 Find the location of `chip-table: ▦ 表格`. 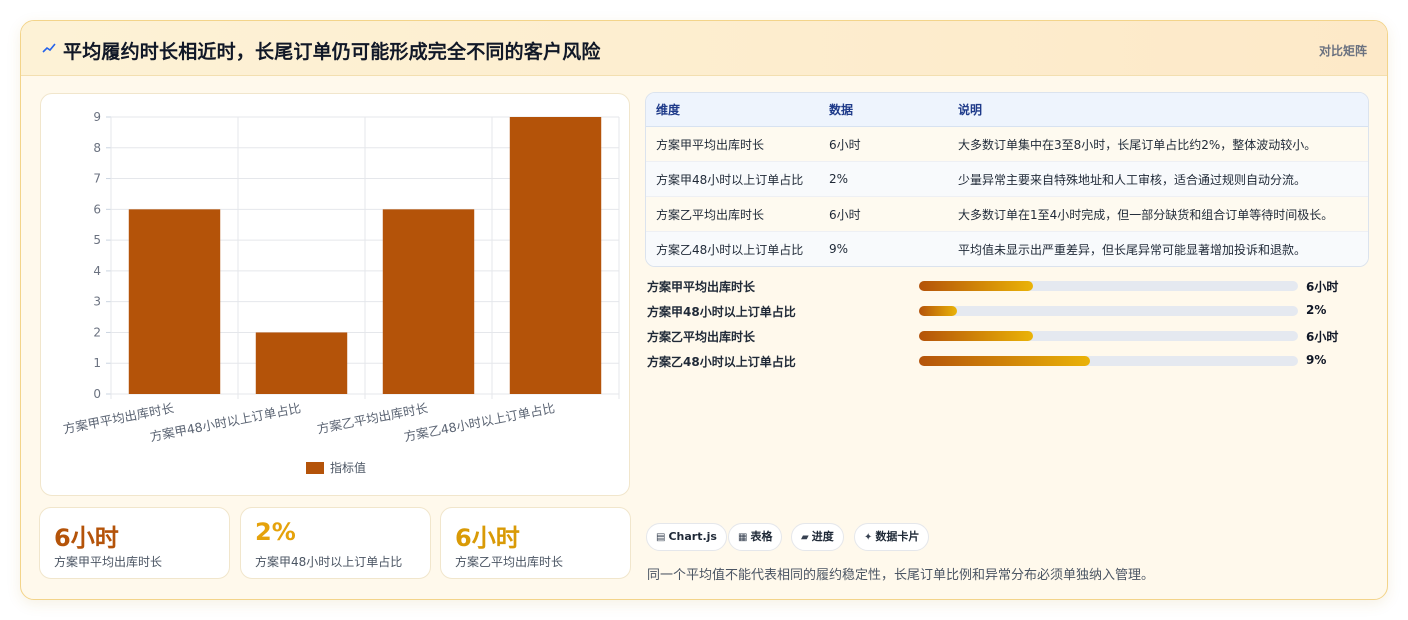

chip-table: ▦ 表格 is located at coordinates (755, 537).